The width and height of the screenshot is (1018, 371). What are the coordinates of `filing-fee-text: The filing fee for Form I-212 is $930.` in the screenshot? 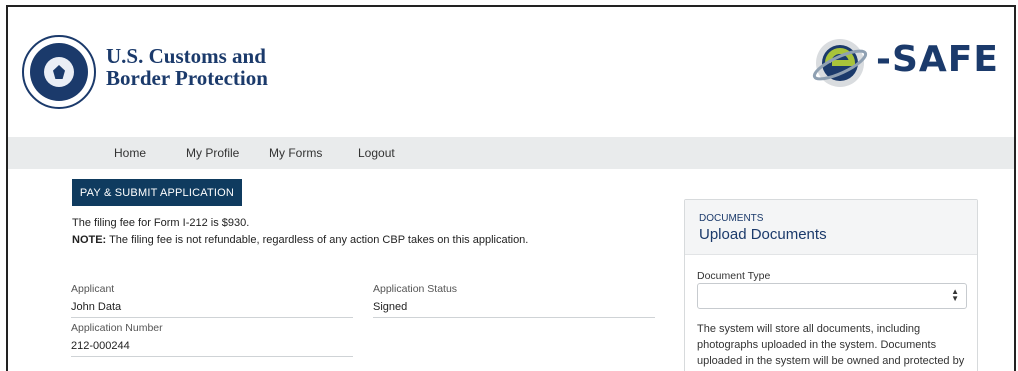 It's located at (161, 223).